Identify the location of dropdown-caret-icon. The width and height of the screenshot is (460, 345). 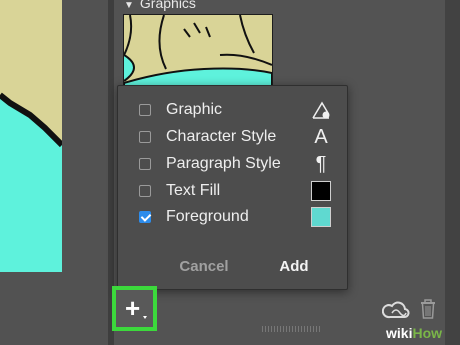
(145, 317).